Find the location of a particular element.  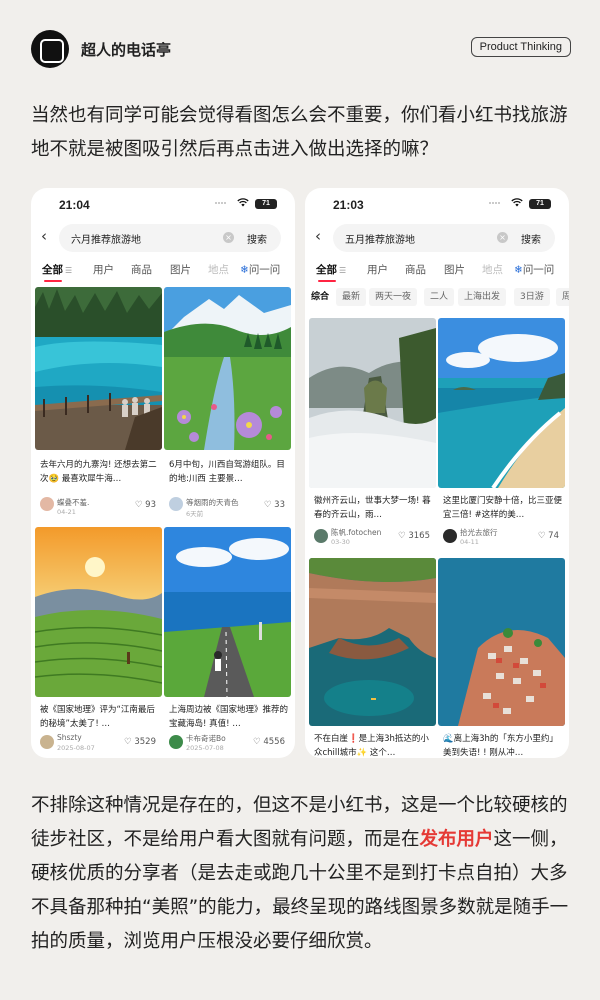

note-date: 2025-08-07 is located at coordinates (76, 748).